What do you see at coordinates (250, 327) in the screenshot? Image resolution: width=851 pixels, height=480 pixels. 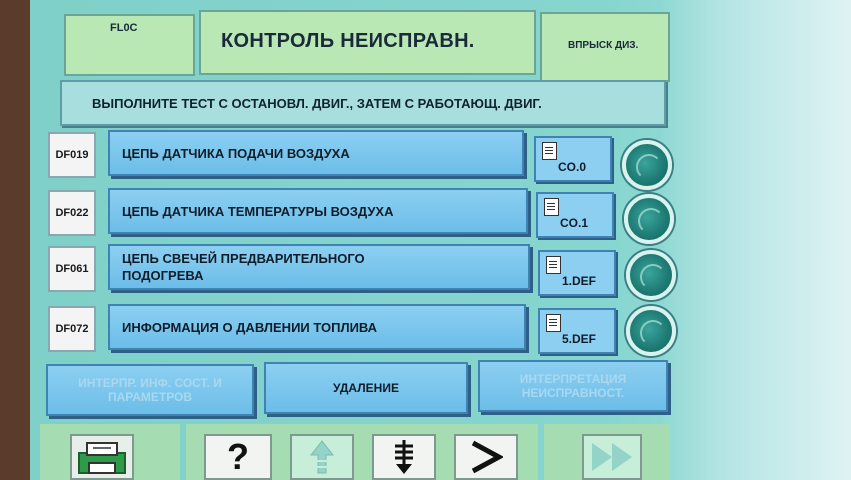 I see `fault-description: ИНФОРМАЦИЯ О ДАВЛЕНИИ ТОПЛИВА` at bounding box center [250, 327].